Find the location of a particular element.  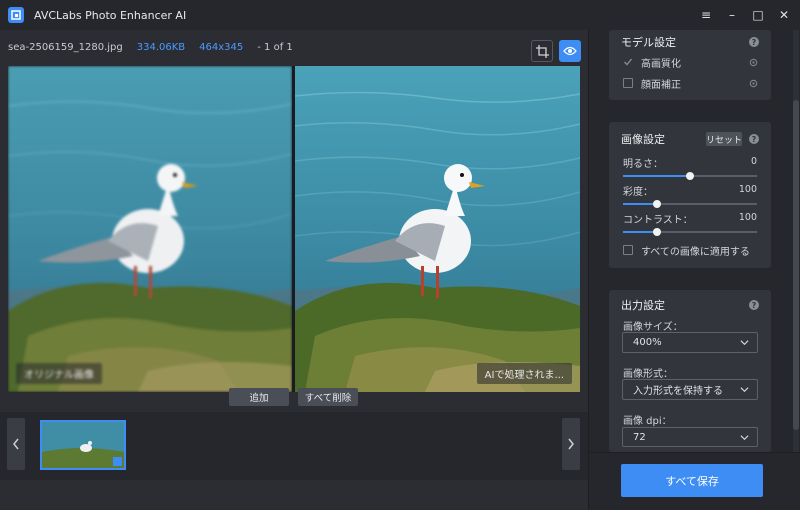

image-format-label: 画像形式： is located at coordinates (648, 374).